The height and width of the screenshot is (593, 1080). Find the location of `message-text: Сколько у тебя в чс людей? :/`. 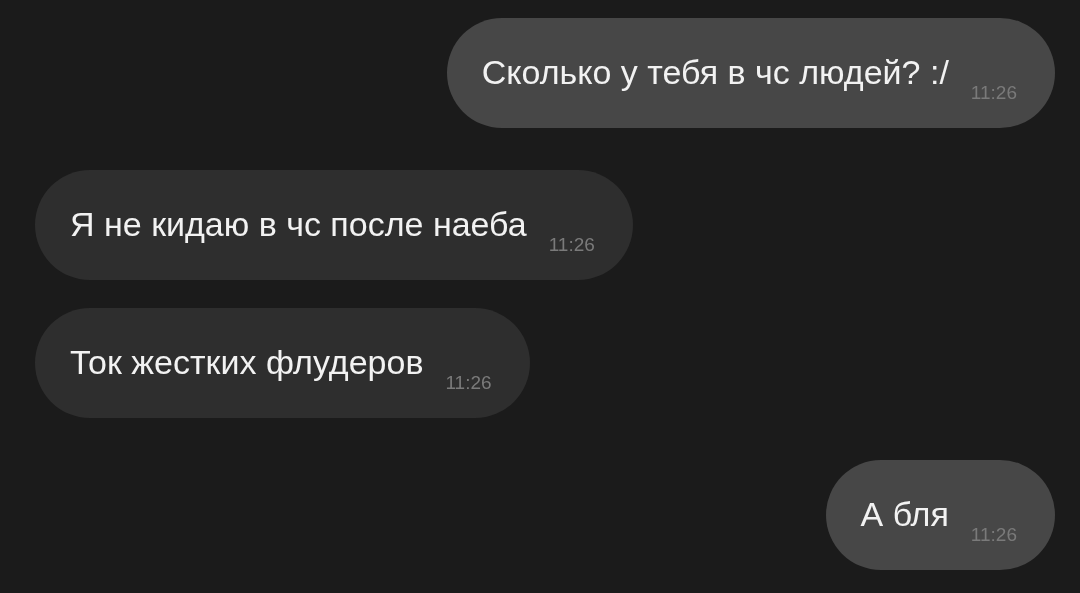

message-text: Сколько у тебя в чс людей? :/ is located at coordinates (715, 74).